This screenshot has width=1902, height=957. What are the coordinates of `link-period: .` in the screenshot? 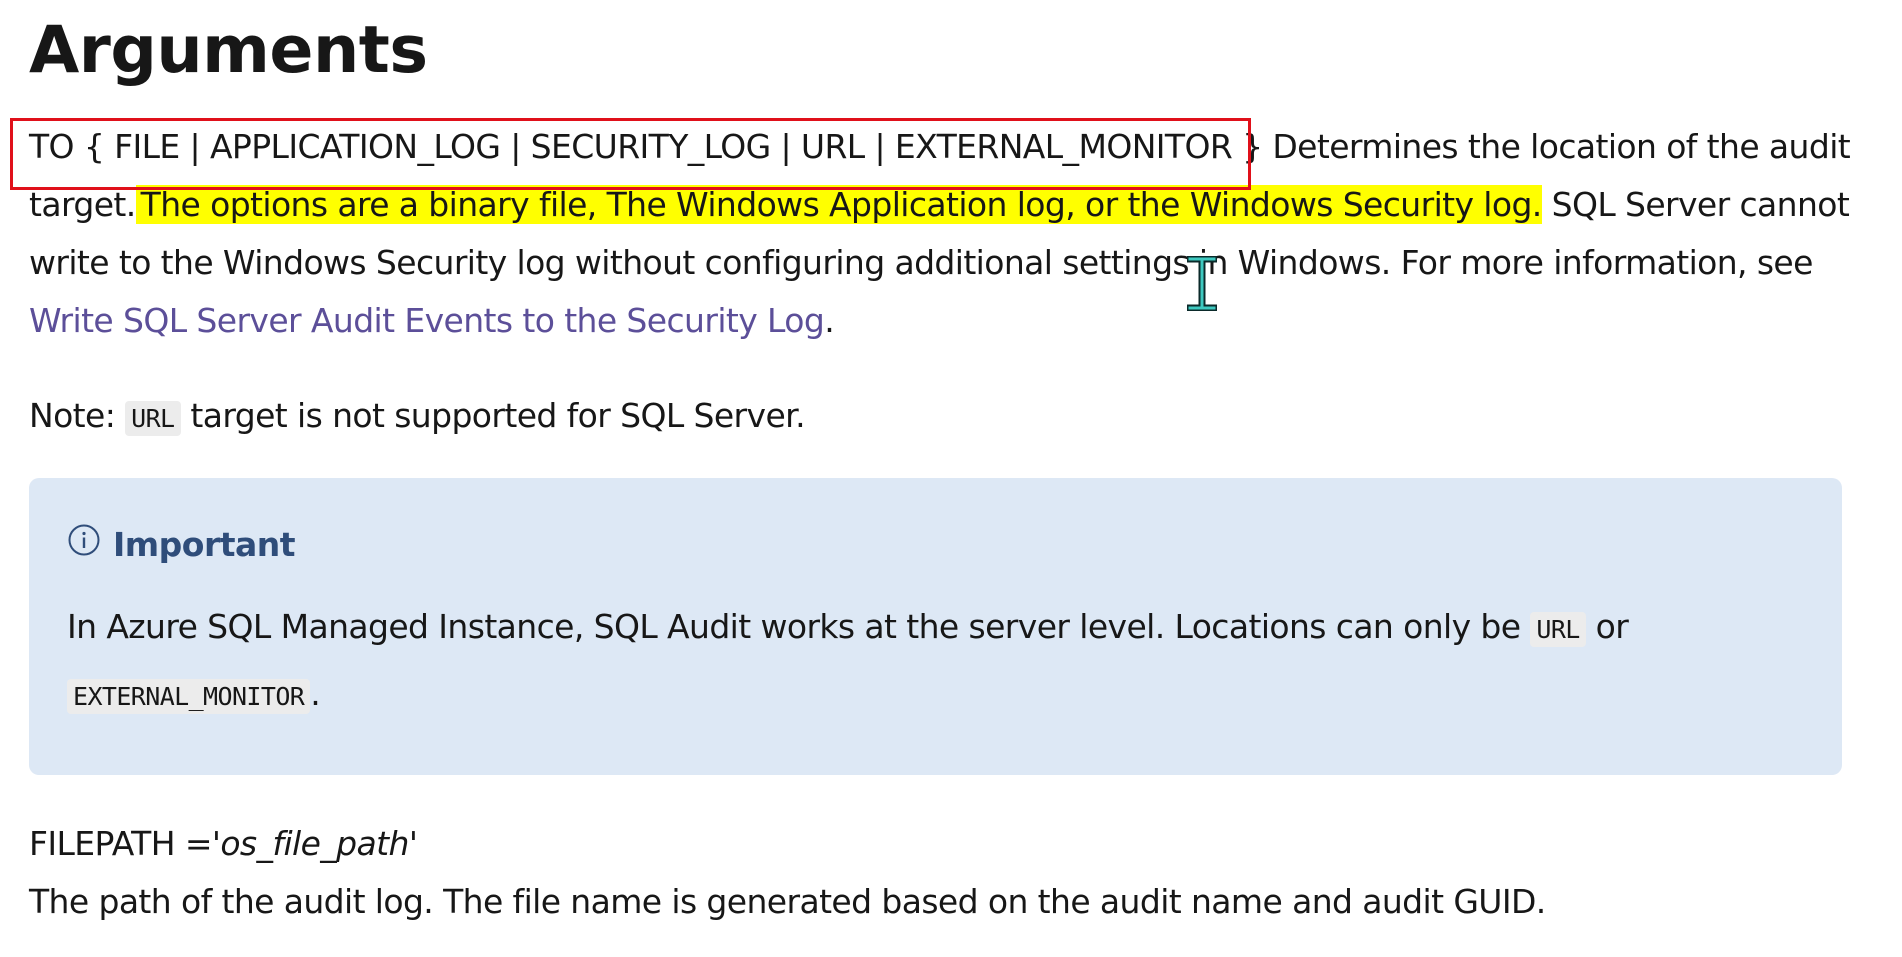 It's located at (829, 320).